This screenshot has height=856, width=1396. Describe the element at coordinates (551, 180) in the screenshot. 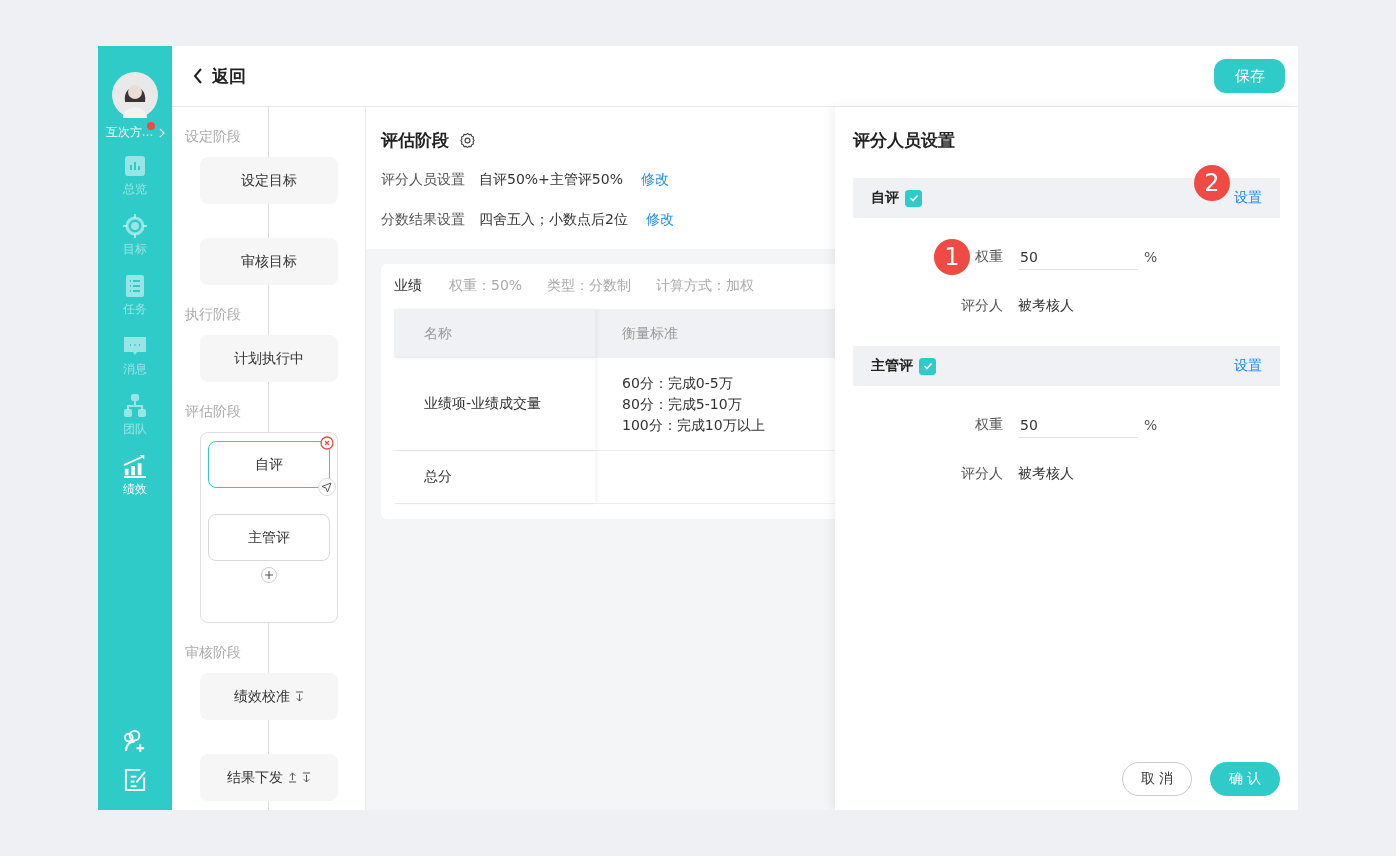

I see `setting-value: 自评50%+主管评50%` at that location.